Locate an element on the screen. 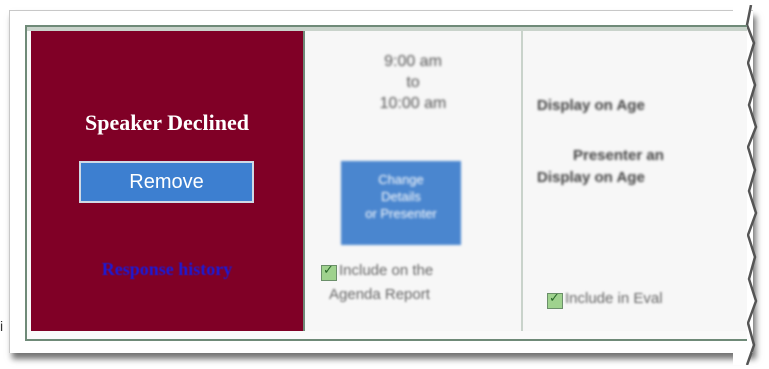 This screenshot has width=769, height=369. time-end: 10:00 am is located at coordinates (413, 103).